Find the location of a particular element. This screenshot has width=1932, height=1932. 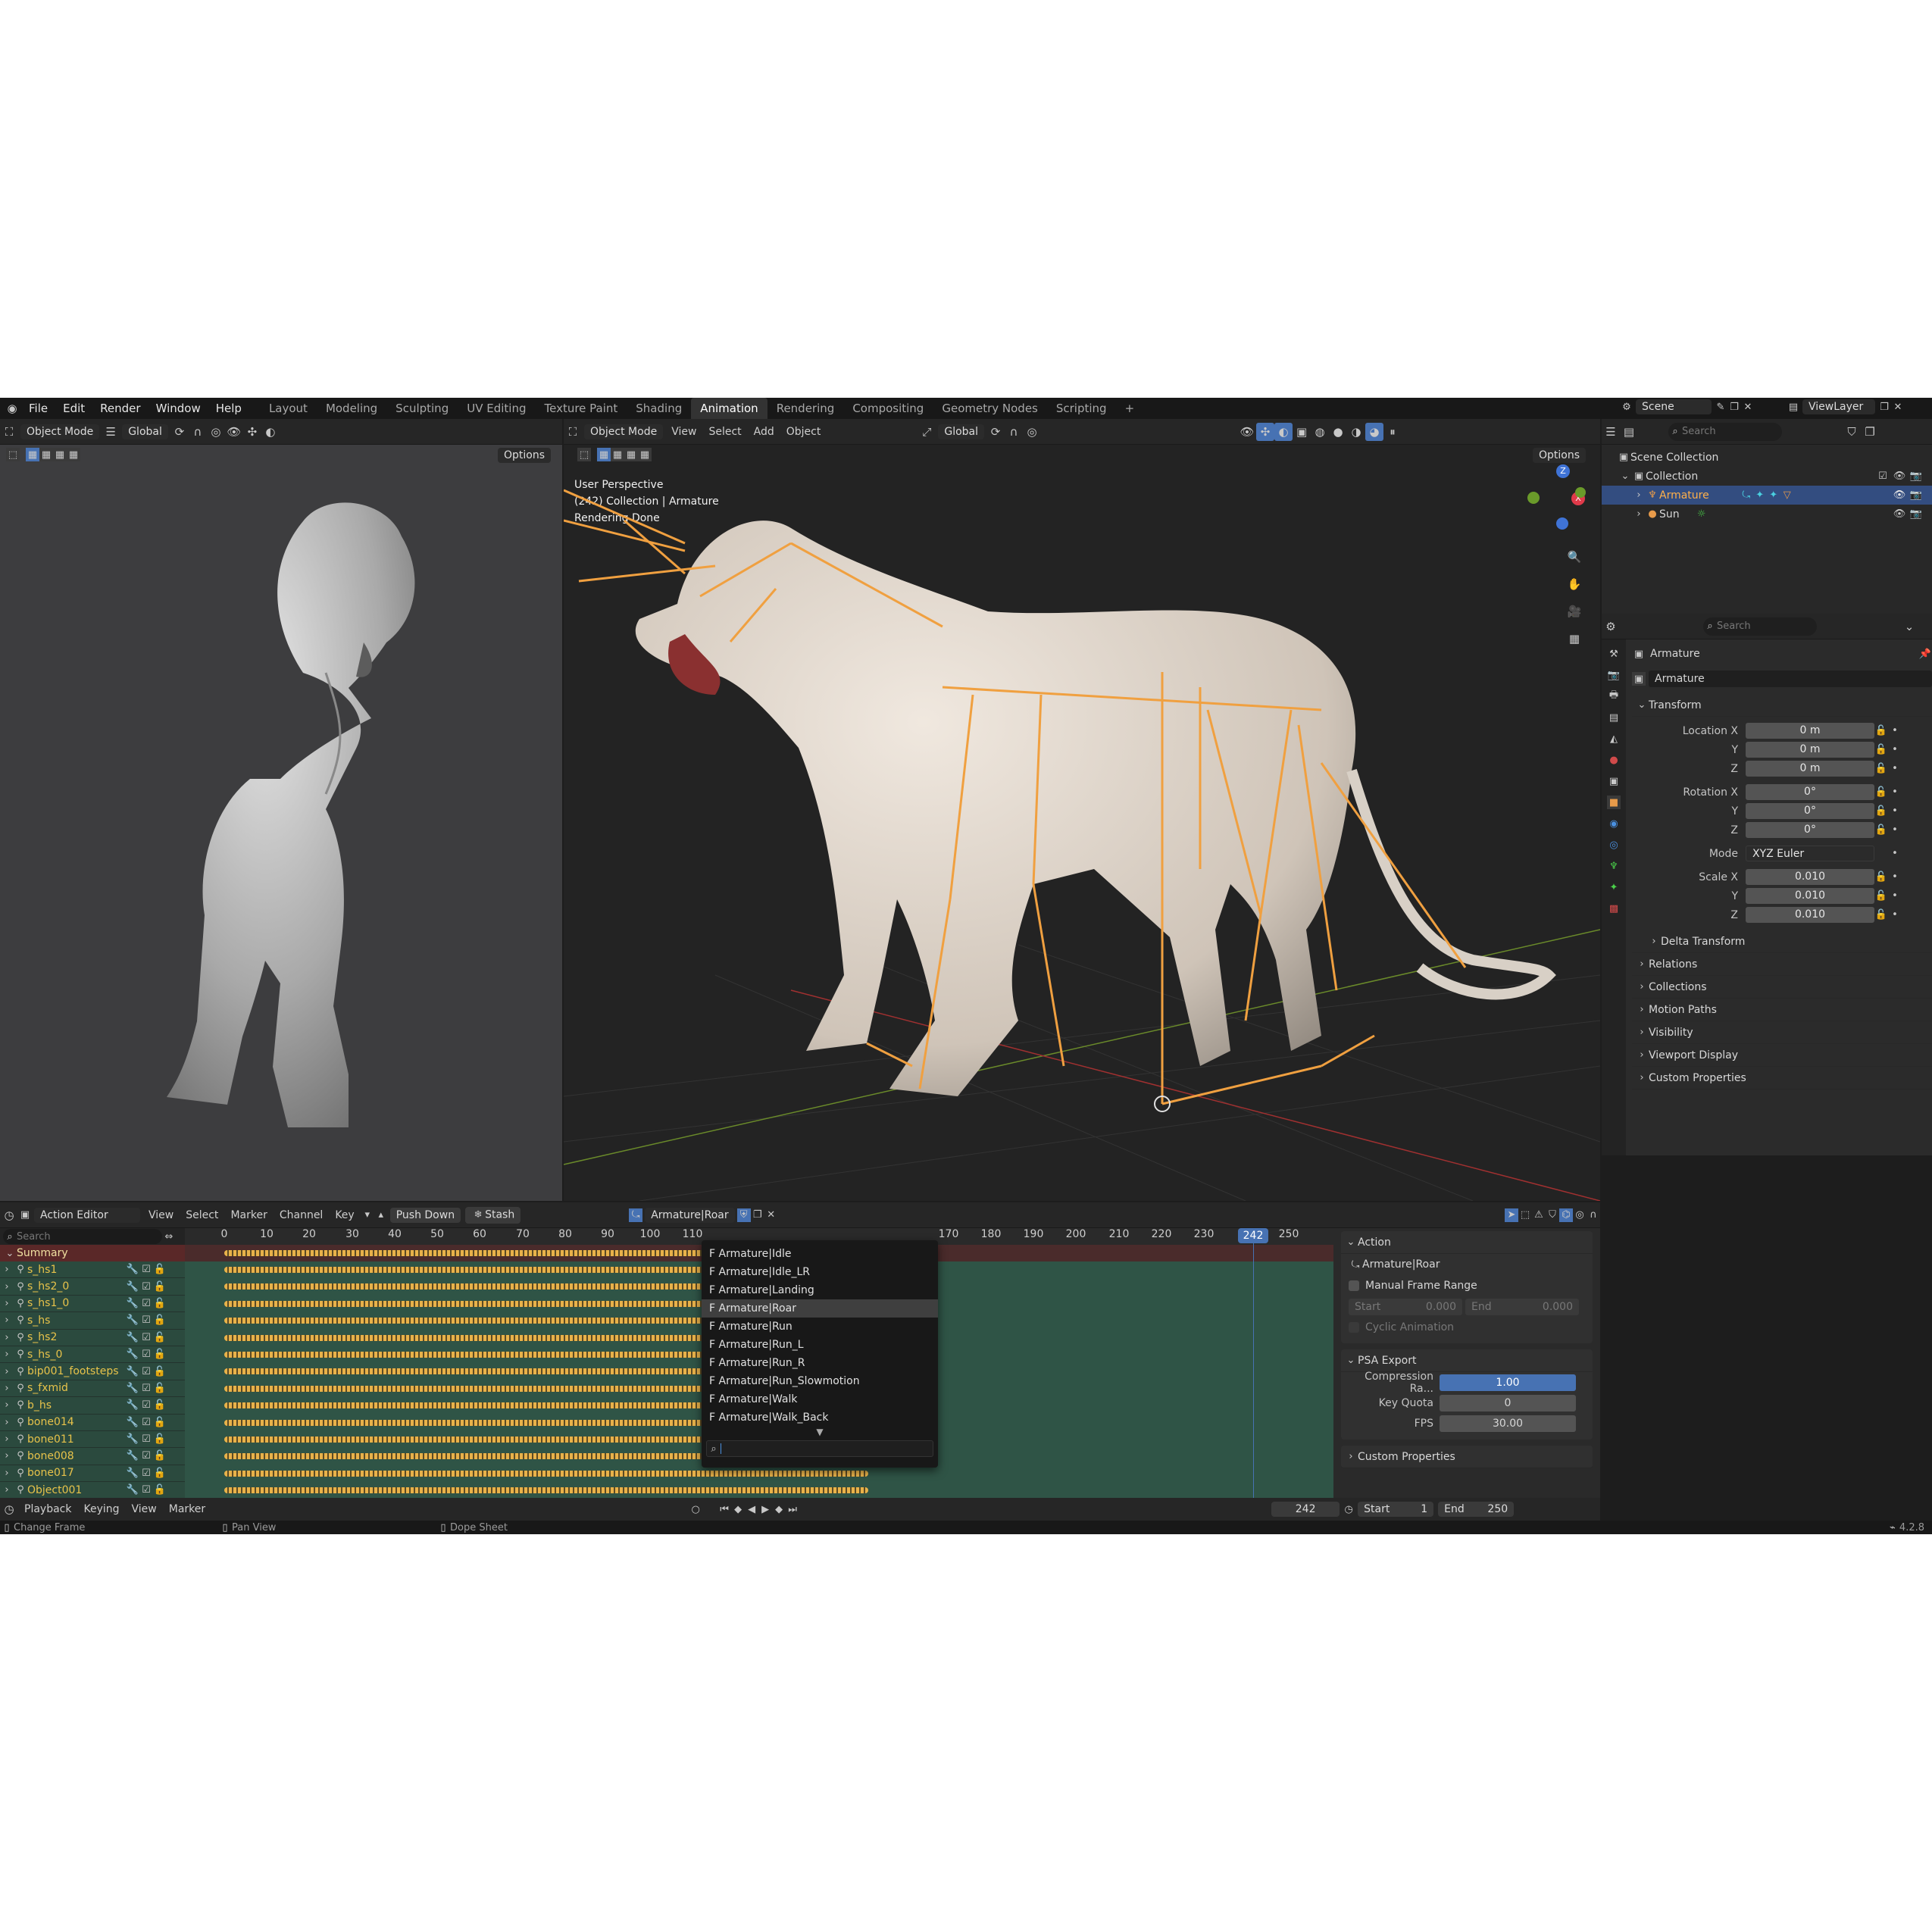

gizmo-neg-z-axis is located at coordinates (1562, 523).